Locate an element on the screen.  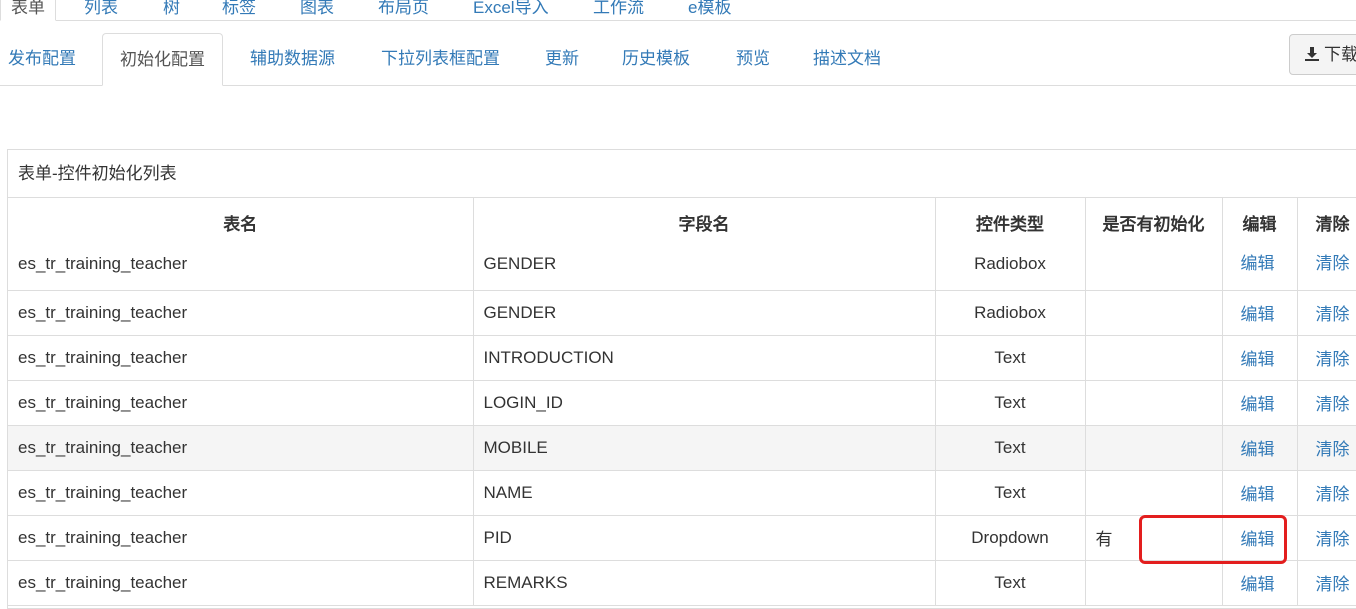
tab-layout: 布局页 is located at coordinates (403, 10).